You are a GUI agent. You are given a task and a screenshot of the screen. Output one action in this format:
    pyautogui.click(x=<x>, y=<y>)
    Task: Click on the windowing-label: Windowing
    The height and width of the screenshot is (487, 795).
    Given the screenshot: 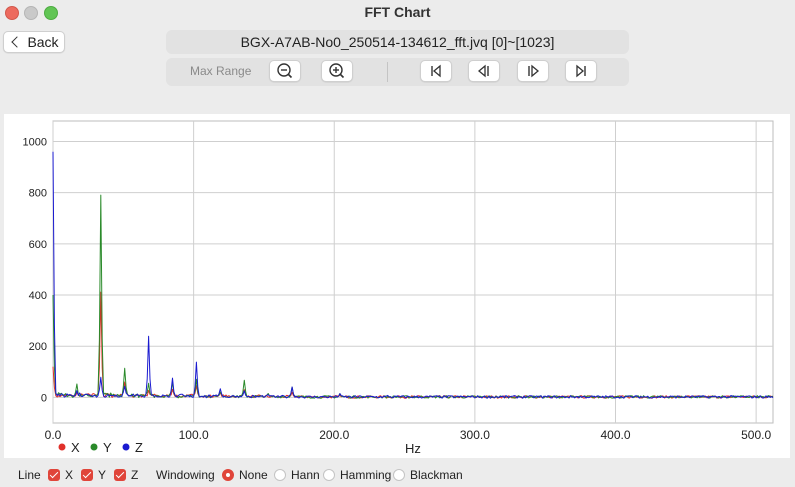 What is the action you would take?
    pyautogui.click(x=185, y=475)
    